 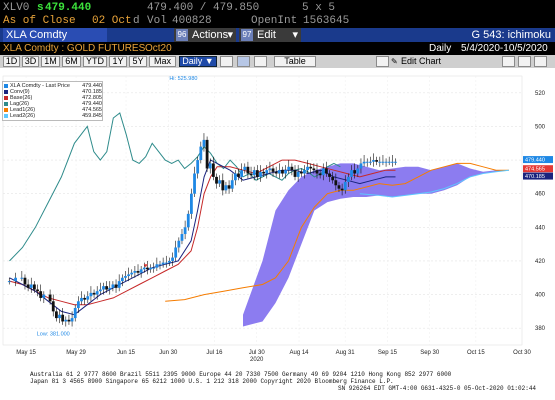 I want to click on x-tick-label: Oct 15, so click(x=476, y=353).